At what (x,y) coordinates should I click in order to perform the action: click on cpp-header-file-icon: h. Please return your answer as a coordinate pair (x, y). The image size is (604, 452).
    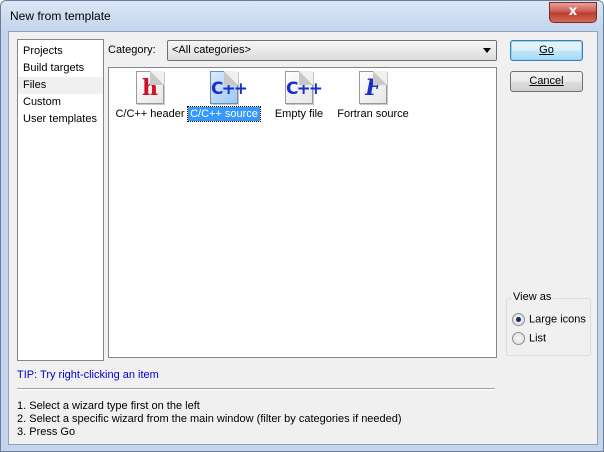
    Looking at the image, I should click on (150, 87).